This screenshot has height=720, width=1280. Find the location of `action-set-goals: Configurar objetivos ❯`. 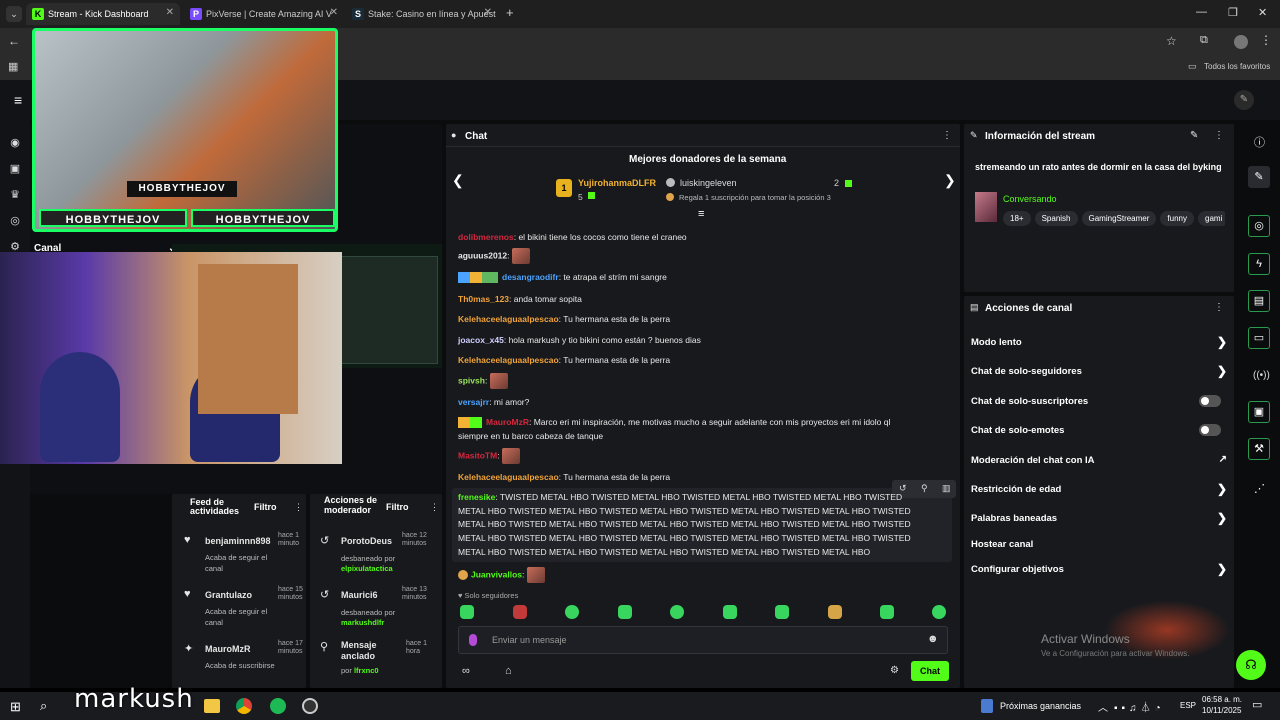

action-set-goals: Configurar objetivos ❯ is located at coordinates (1099, 569).